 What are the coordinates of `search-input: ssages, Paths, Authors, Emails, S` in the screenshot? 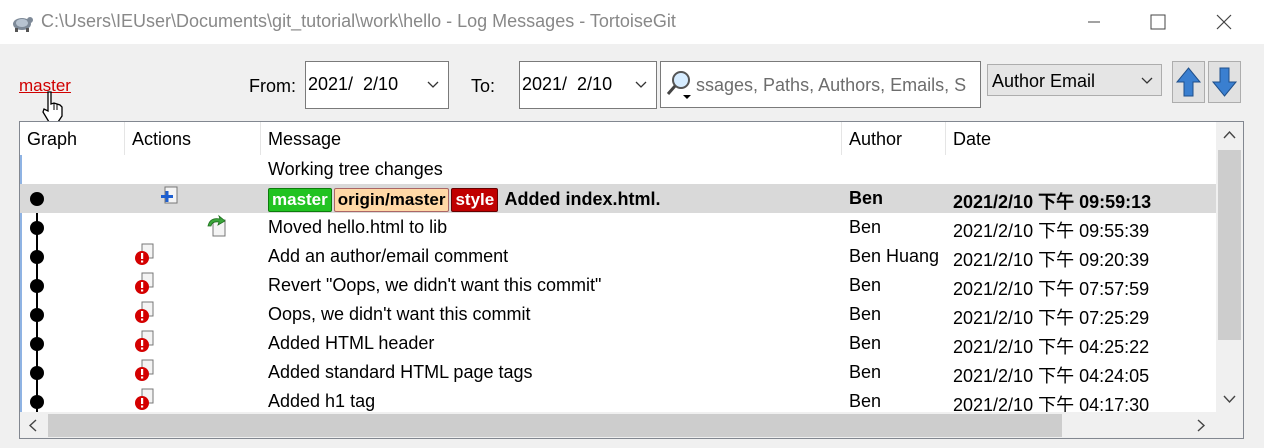 It's located at (820, 84).